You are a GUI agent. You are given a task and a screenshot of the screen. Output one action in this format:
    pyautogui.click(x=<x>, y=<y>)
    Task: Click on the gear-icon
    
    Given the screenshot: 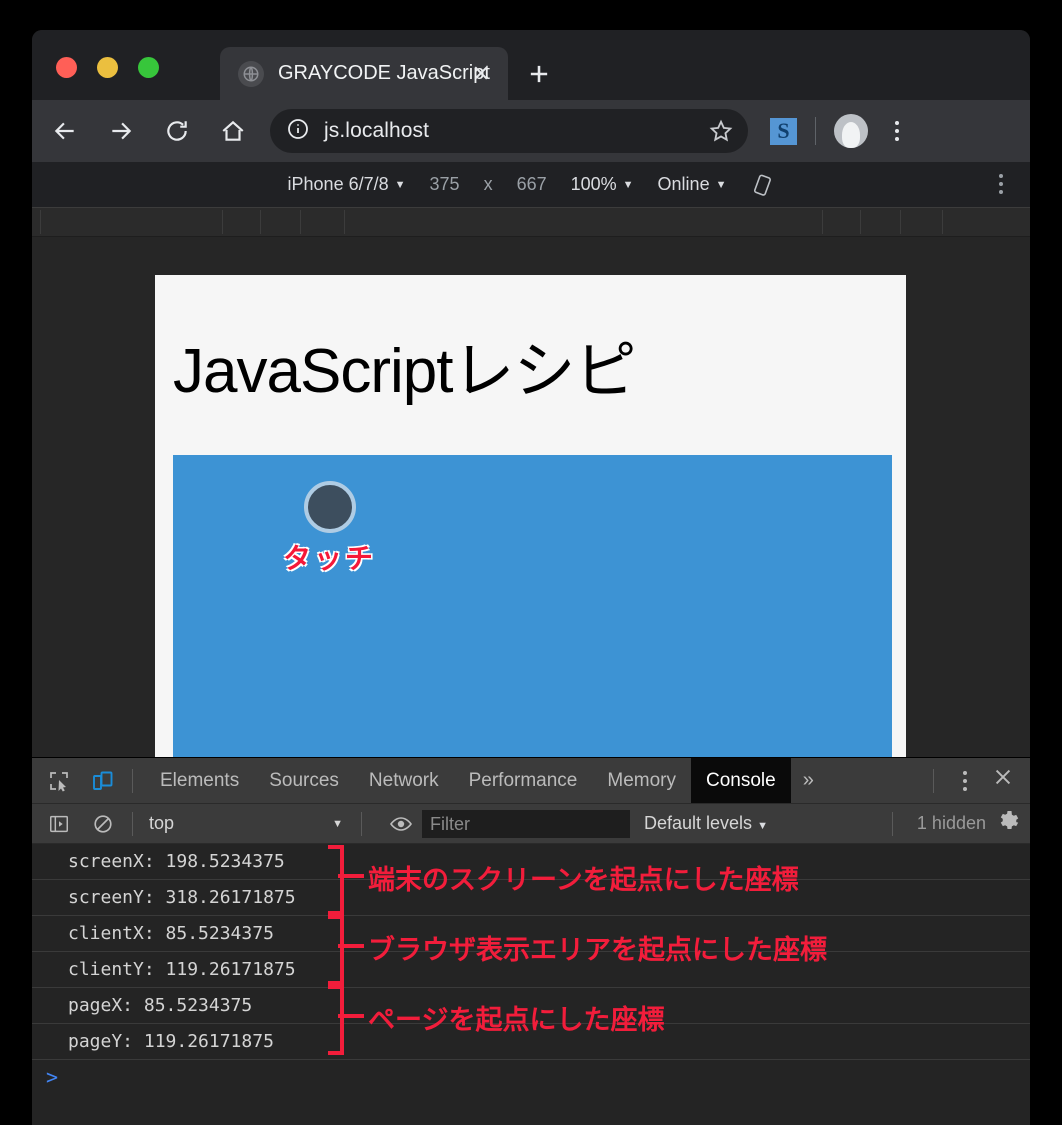 What is the action you would take?
    pyautogui.click(x=1008, y=823)
    